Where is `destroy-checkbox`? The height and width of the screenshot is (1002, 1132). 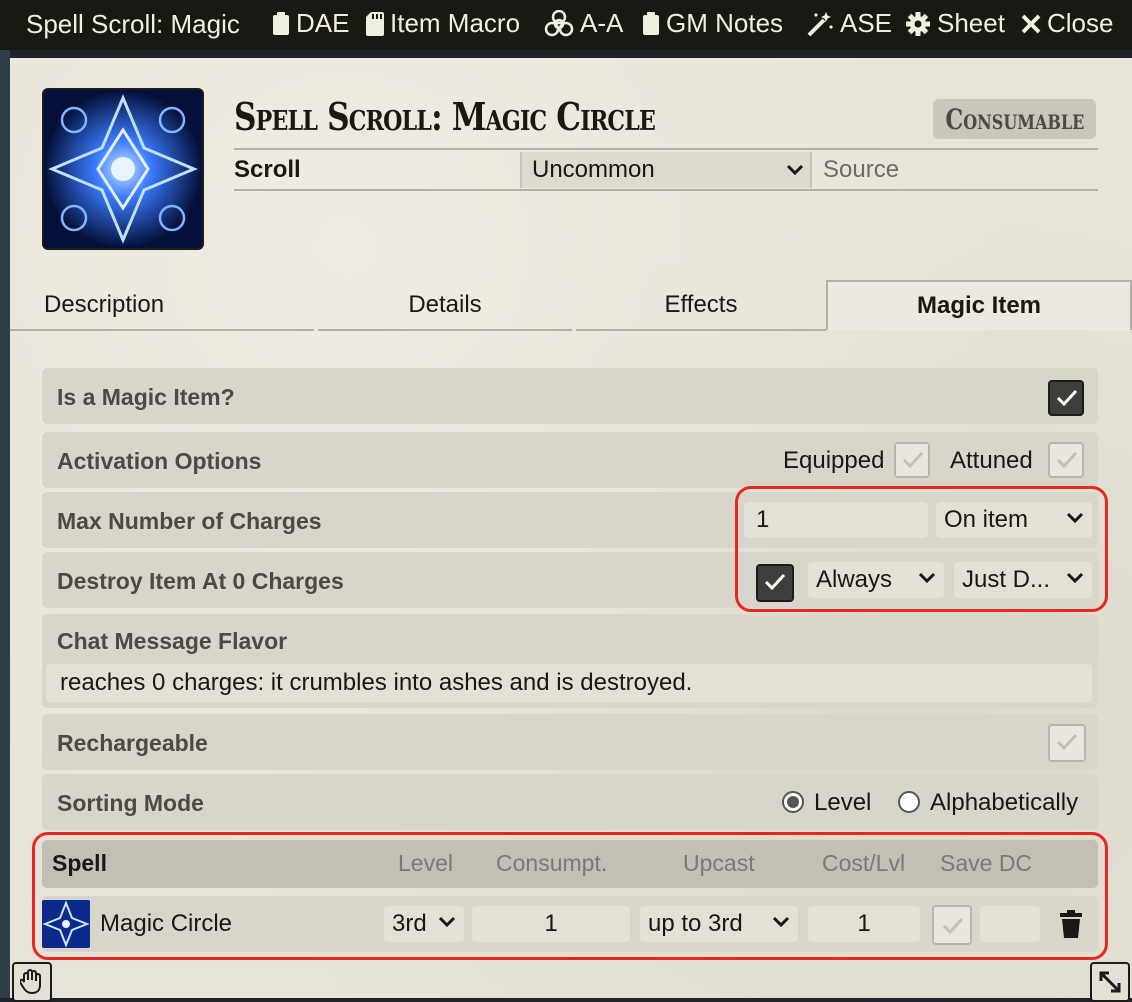 destroy-checkbox is located at coordinates (775, 583).